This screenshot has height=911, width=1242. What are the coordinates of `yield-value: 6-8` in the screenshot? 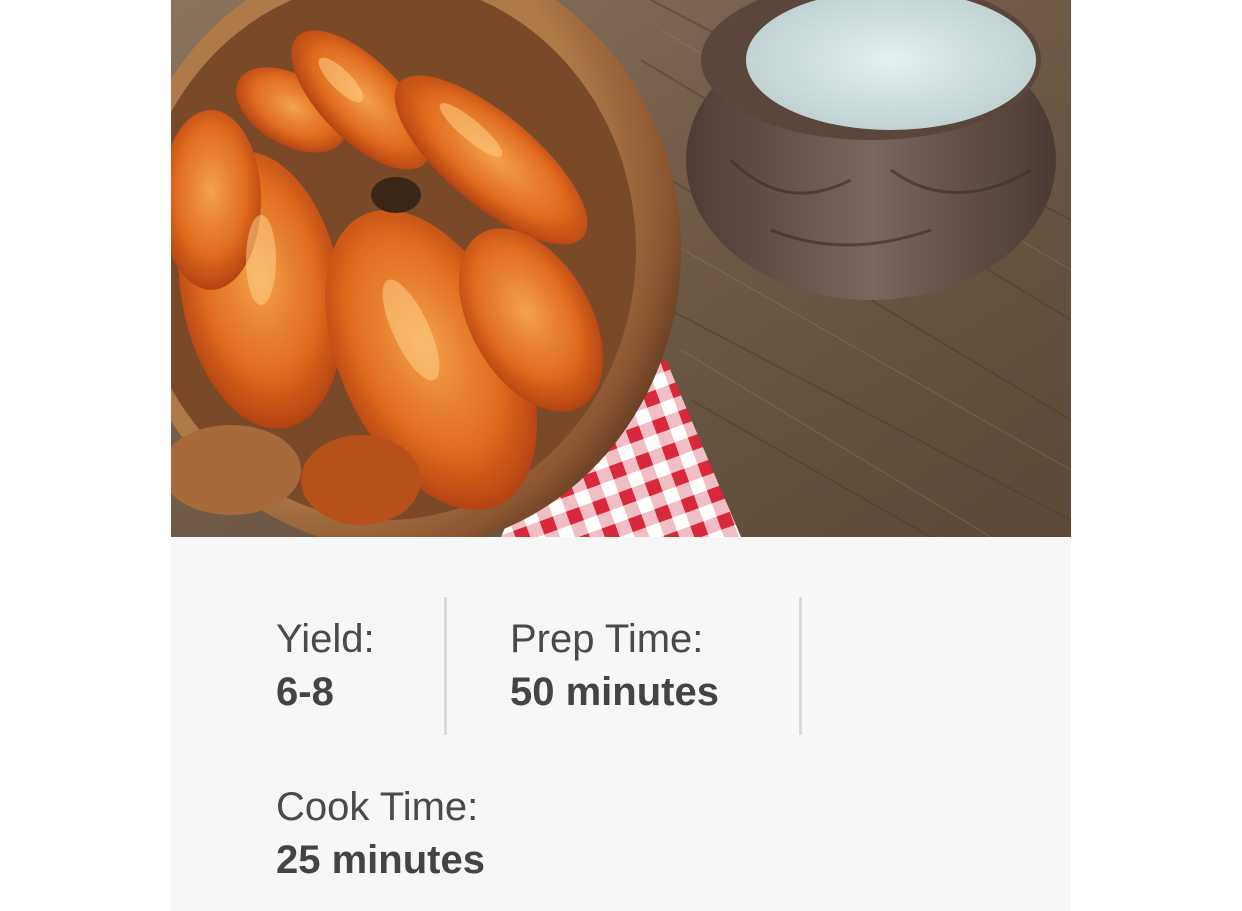 It's located at (305, 692).